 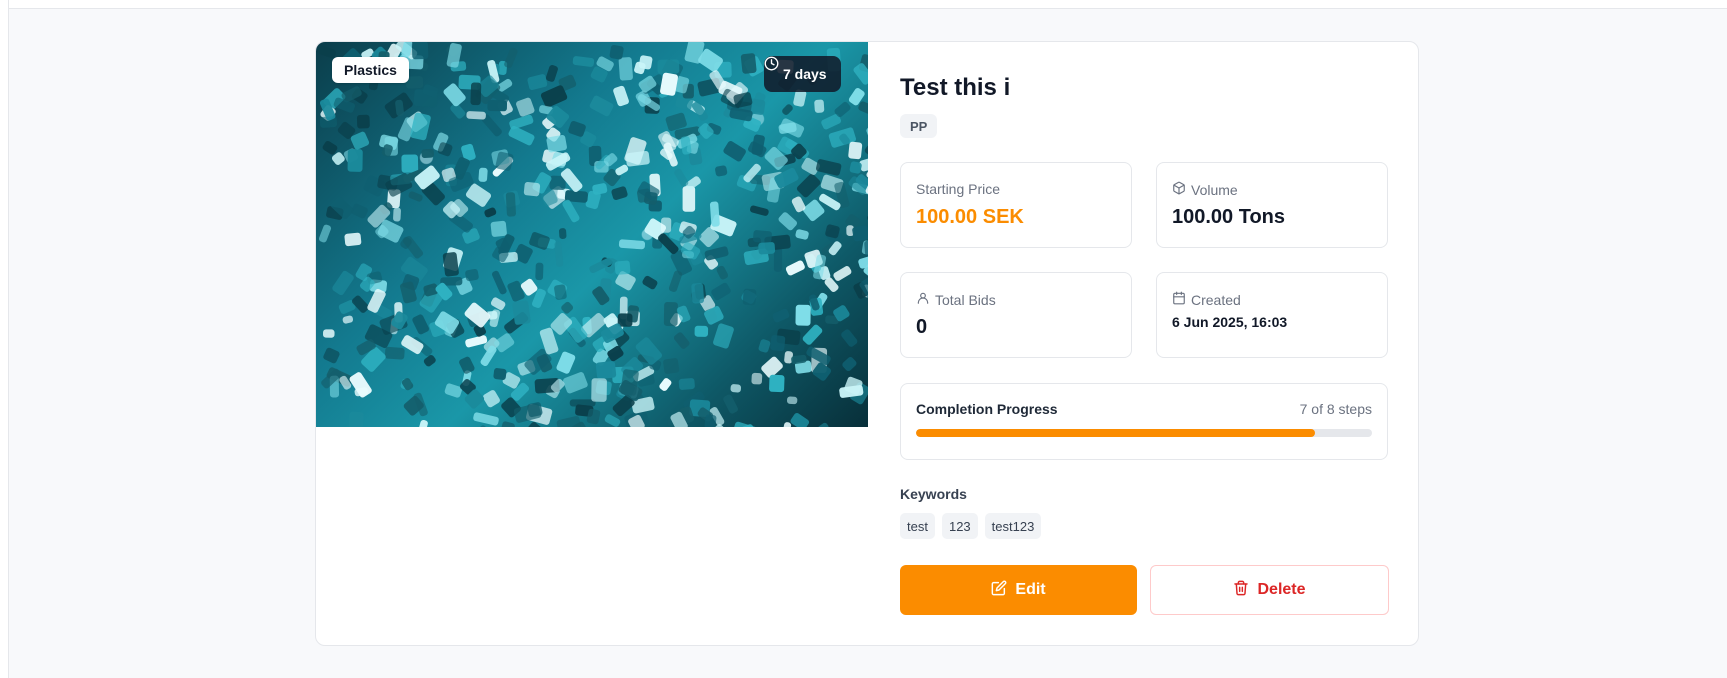 I want to click on keywords-list: test 123 test123, so click(x=971, y=526).